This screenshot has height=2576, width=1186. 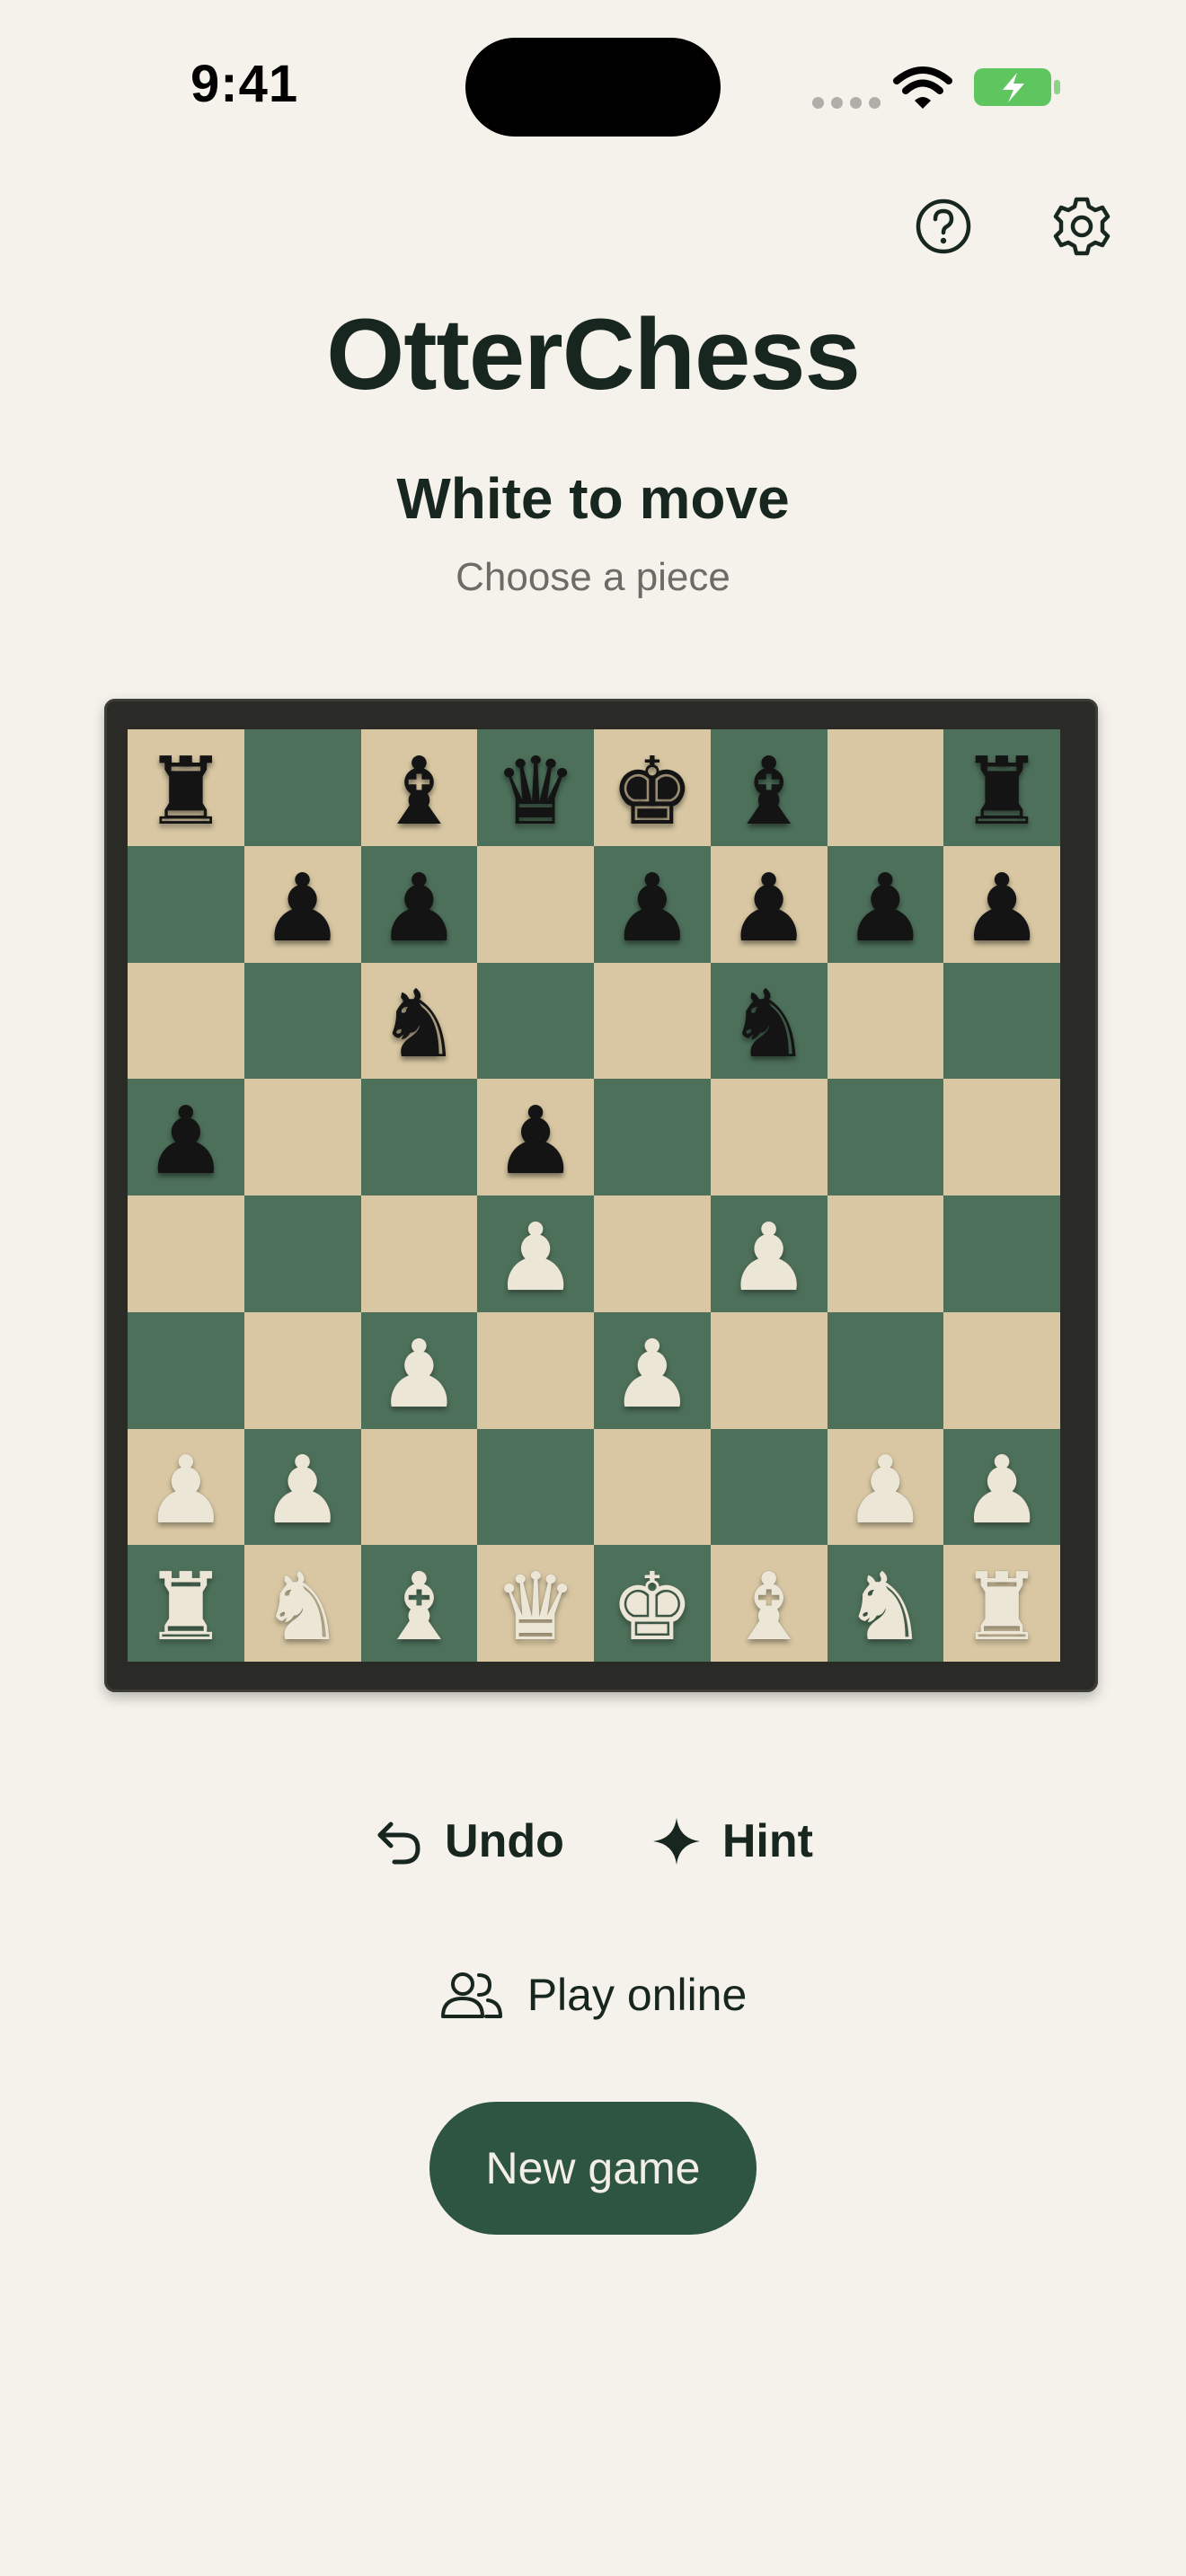 I want to click on square-h7: ♟, so click(x=1001, y=904).